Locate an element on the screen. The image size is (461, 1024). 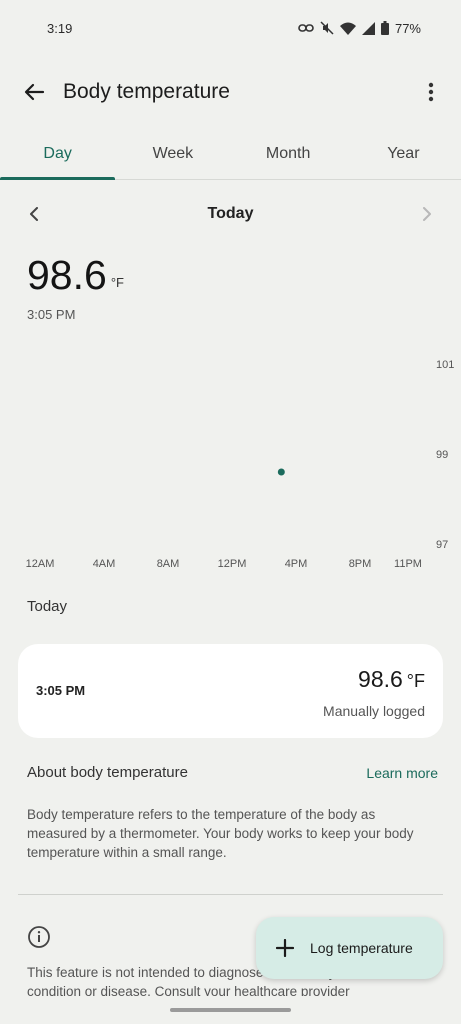
fab-label: Log temperature is located at coordinates (361, 948).